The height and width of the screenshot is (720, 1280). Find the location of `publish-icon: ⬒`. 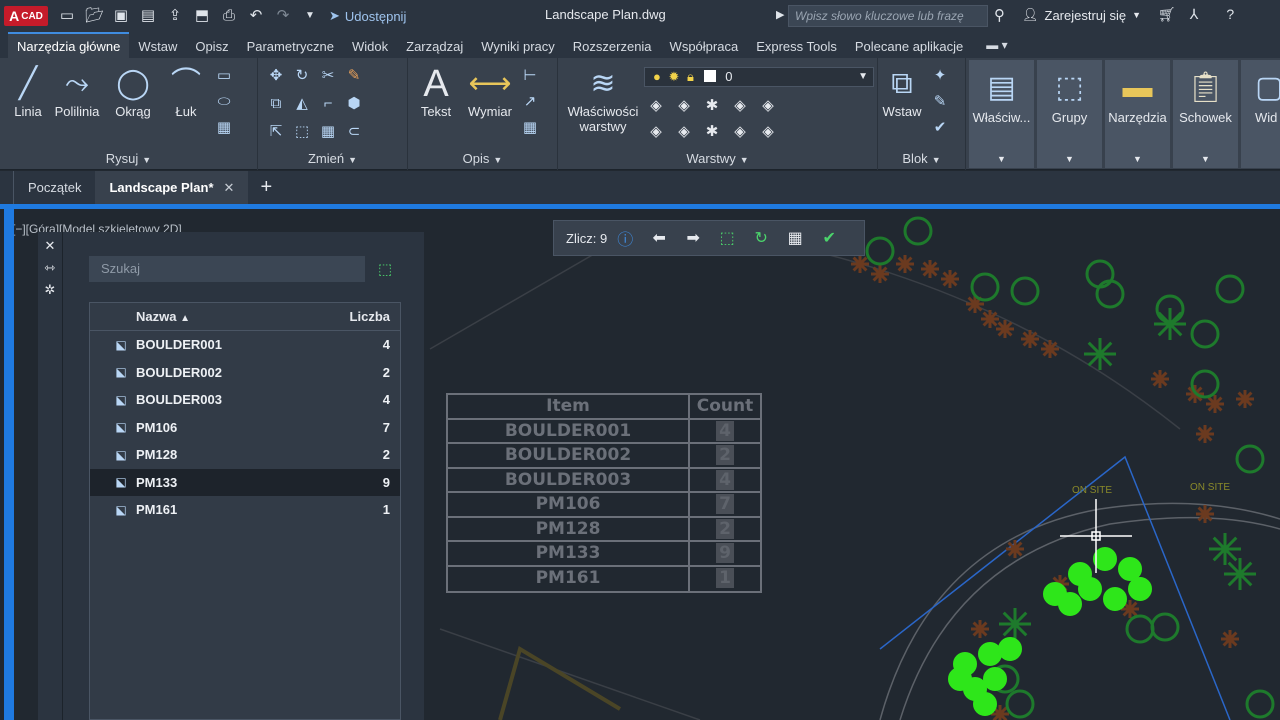

publish-icon: ⬒ is located at coordinates (202, 16).